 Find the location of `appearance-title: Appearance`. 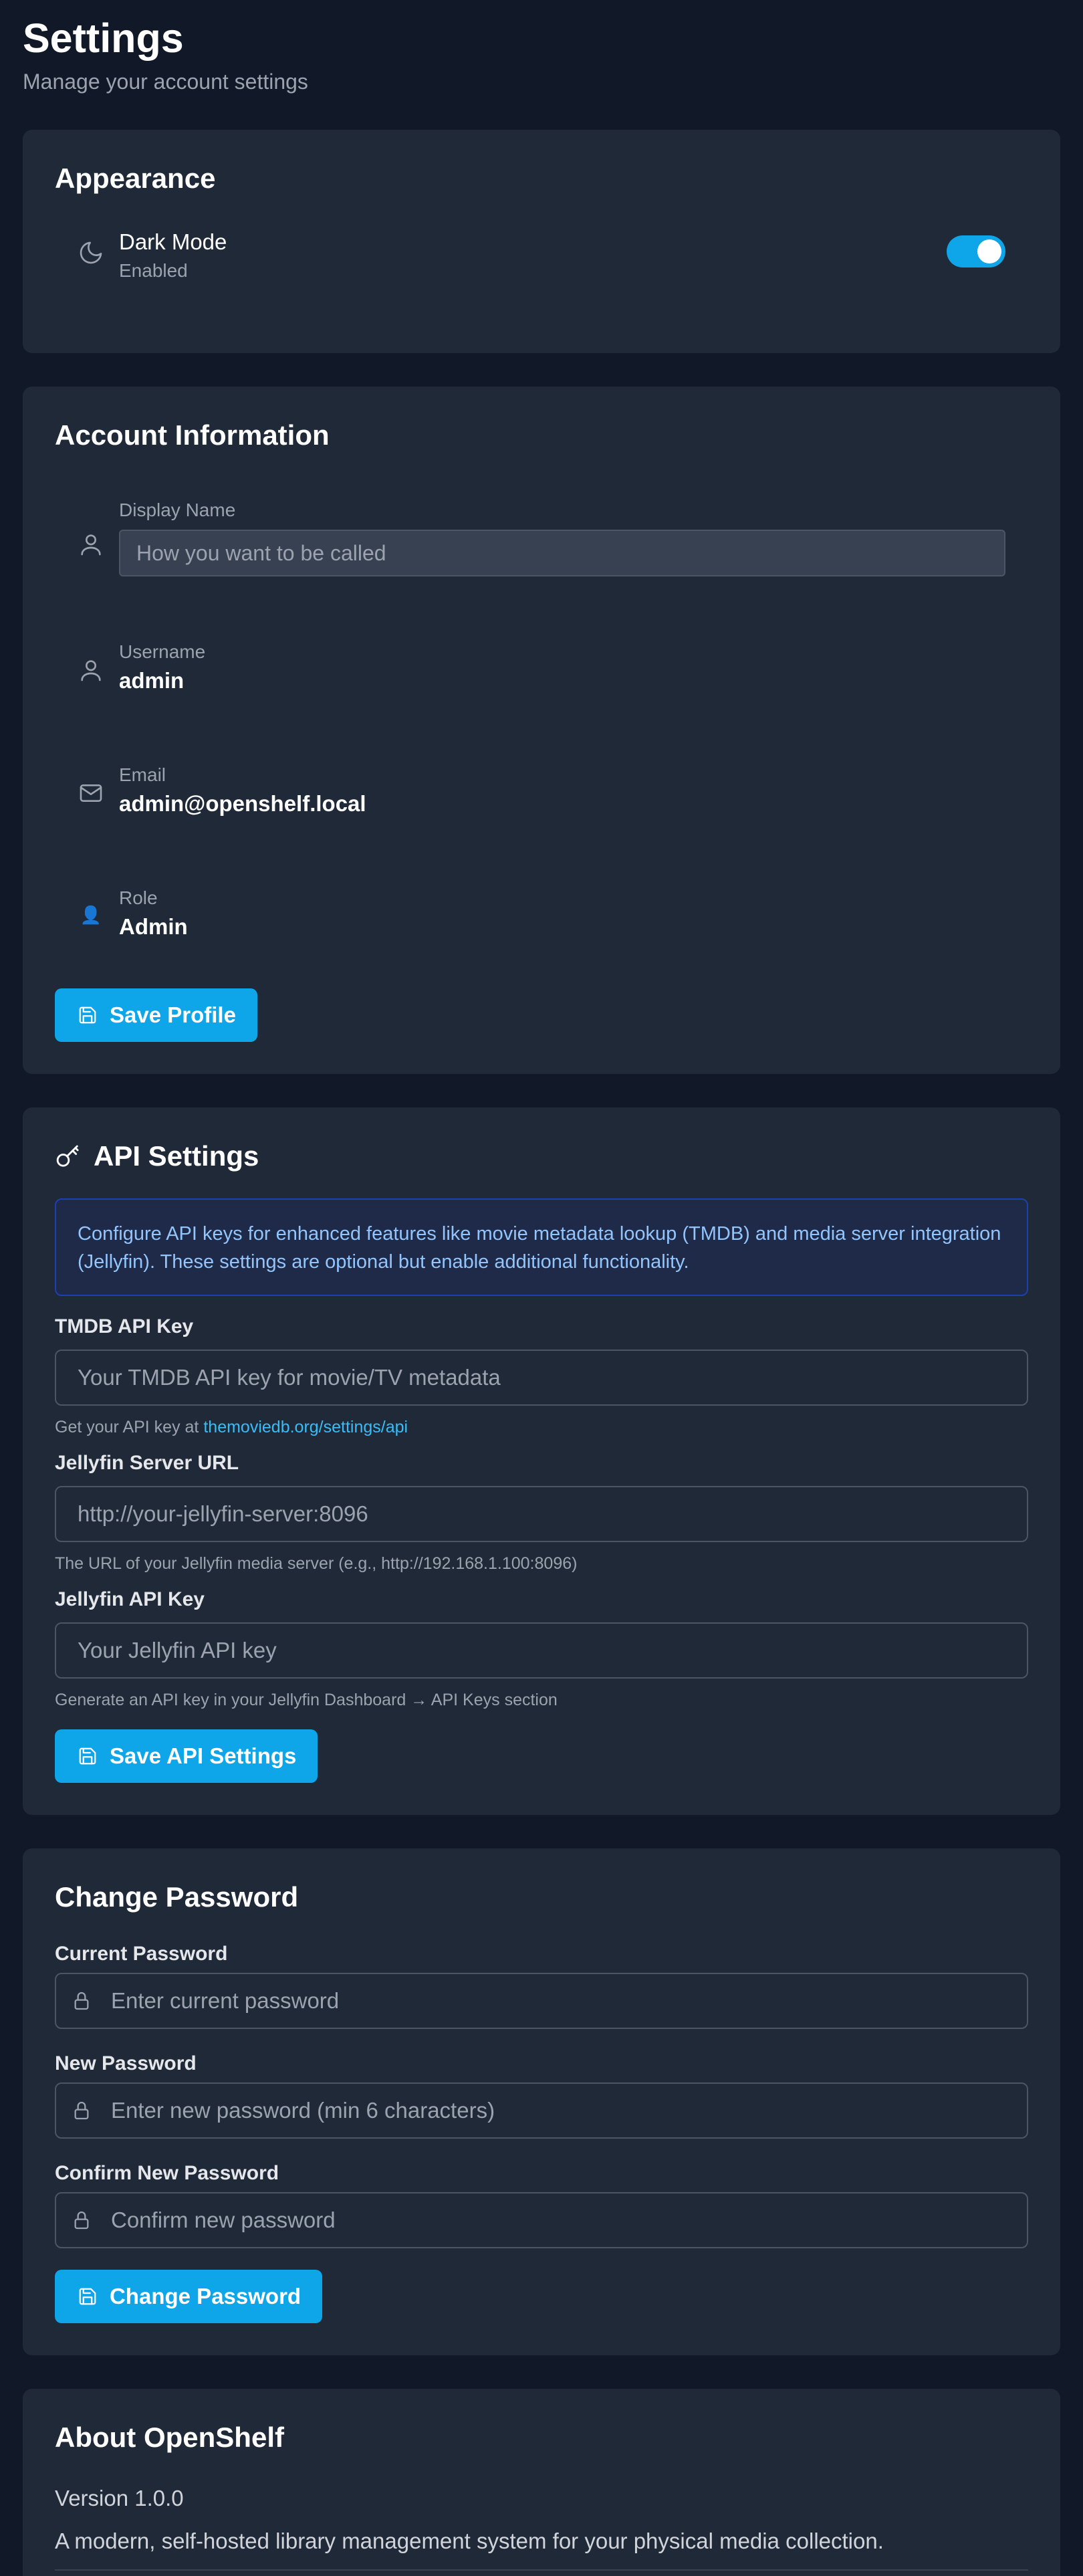

appearance-title: Appearance is located at coordinates (135, 178).